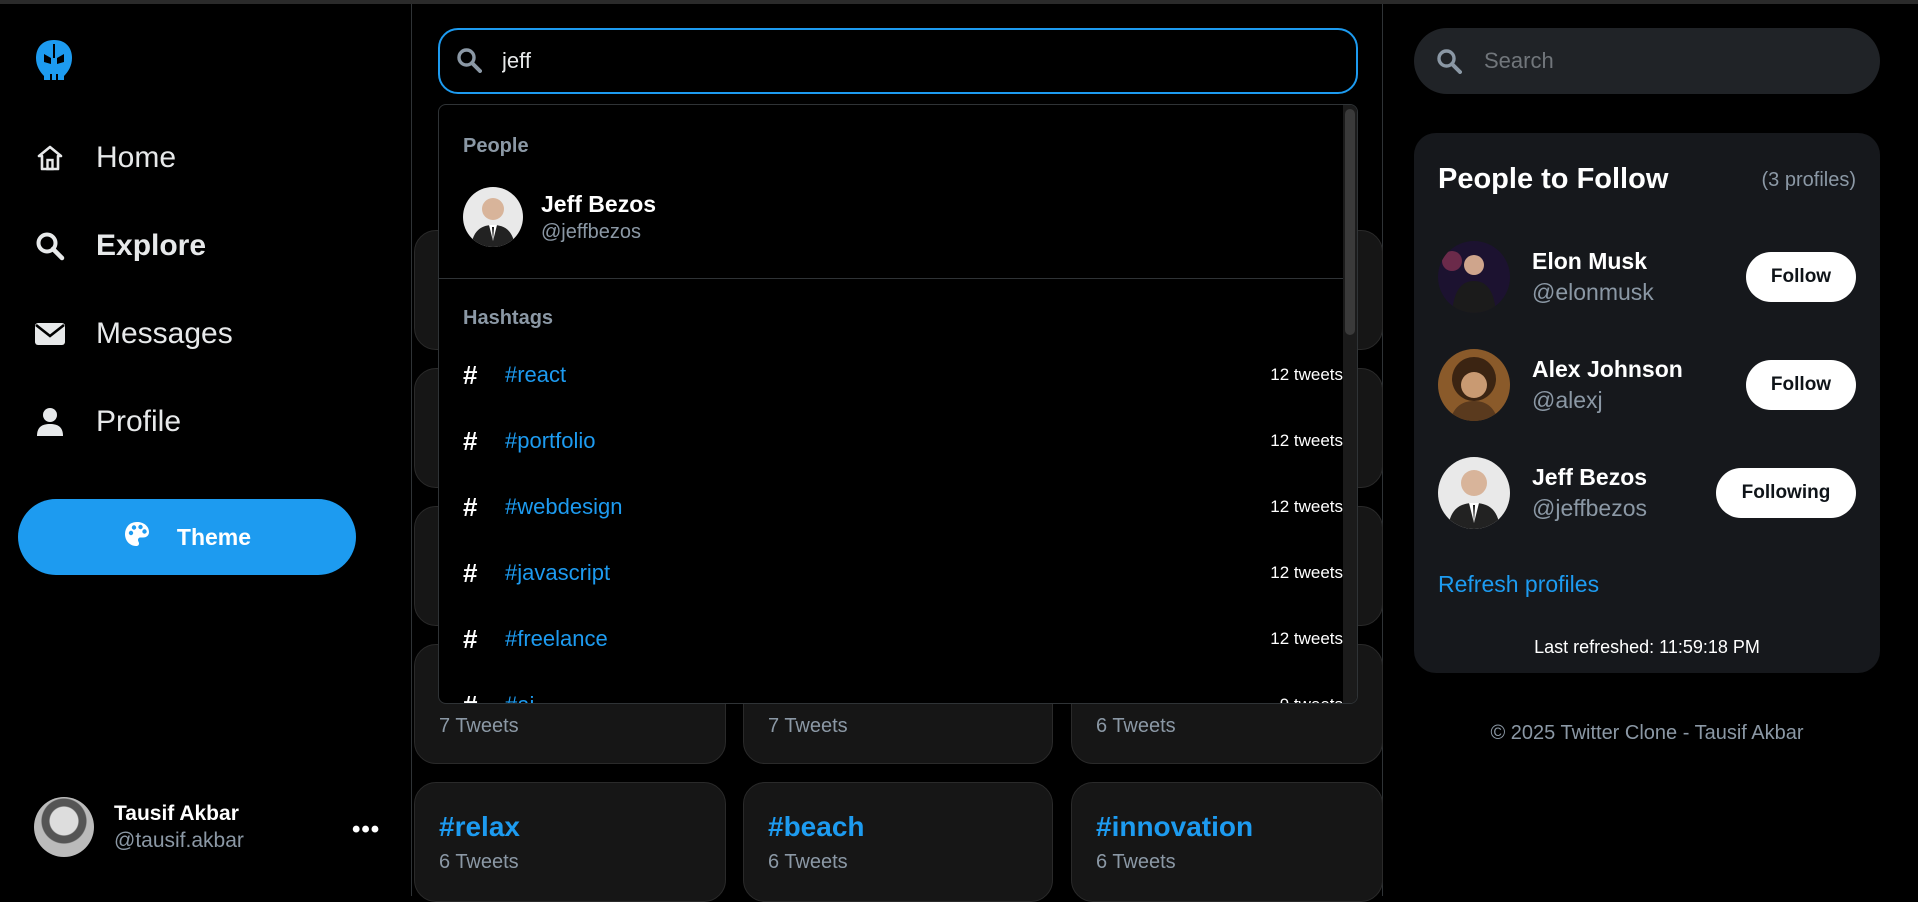  Describe the element at coordinates (496, 146) in the screenshot. I see `people-section-label: People` at that location.